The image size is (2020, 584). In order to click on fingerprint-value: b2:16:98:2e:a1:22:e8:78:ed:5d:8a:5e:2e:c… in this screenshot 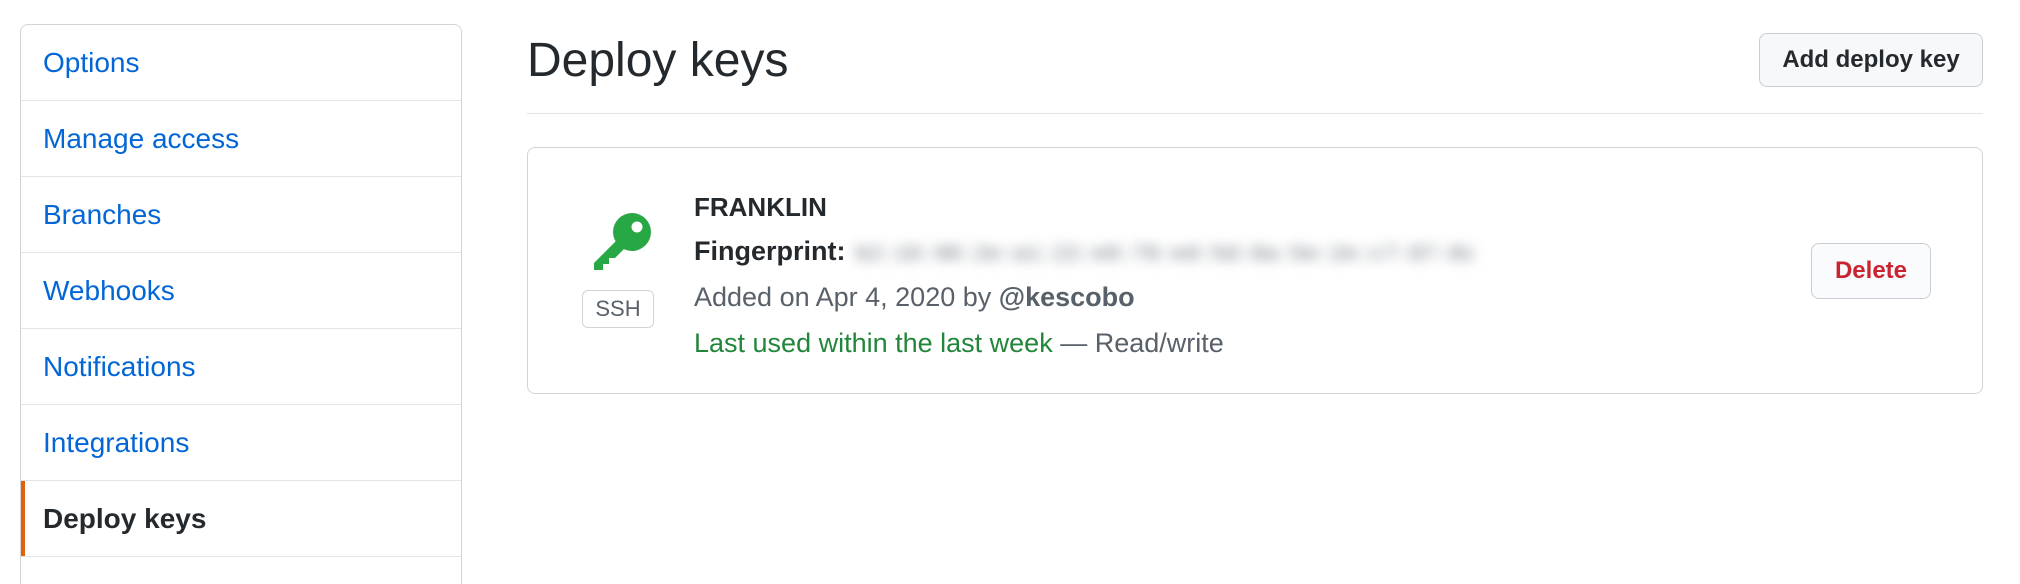, I will do `click(1165, 254)`.